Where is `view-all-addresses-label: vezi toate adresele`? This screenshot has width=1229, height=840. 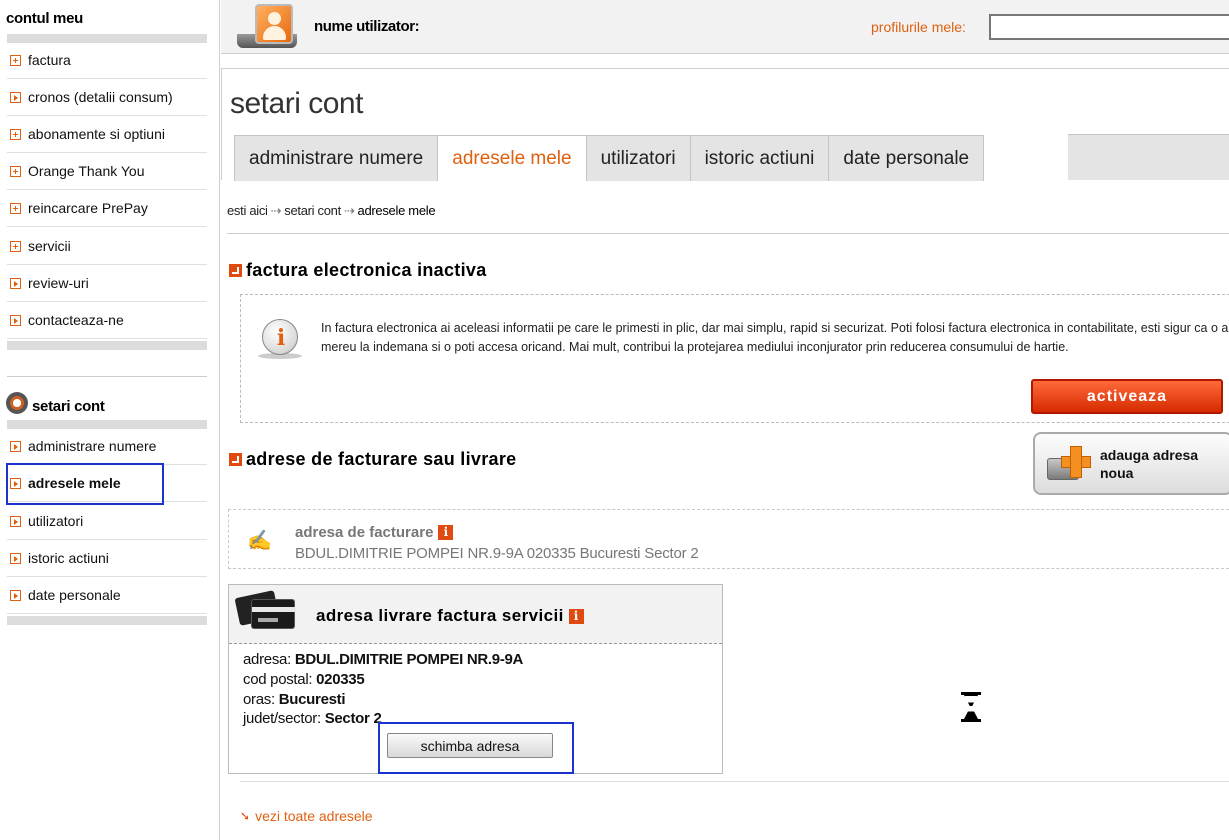 view-all-addresses-label: vezi toate adresele is located at coordinates (314, 816).